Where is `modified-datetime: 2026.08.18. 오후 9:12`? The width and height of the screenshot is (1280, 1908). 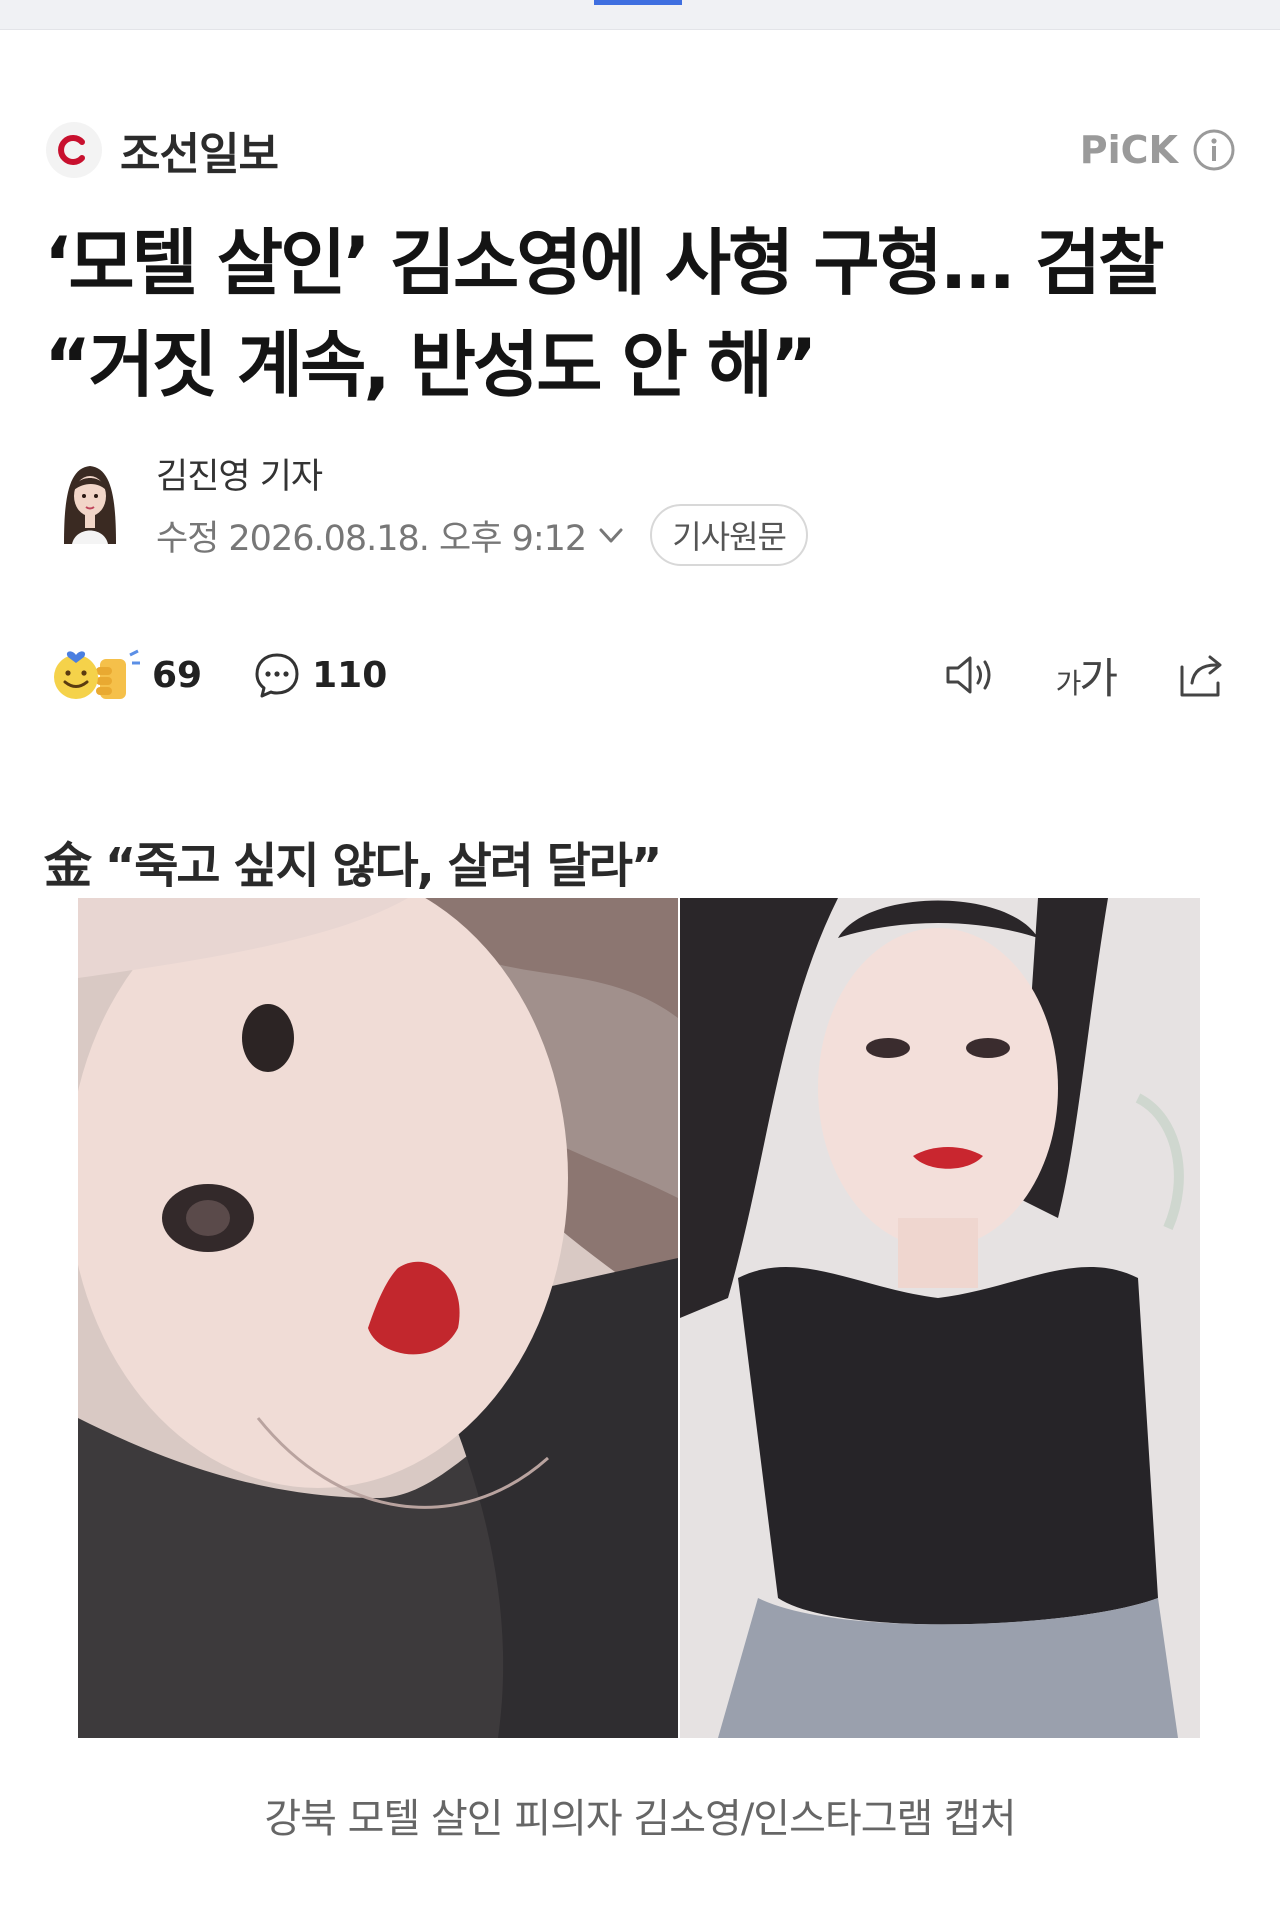 modified-datetime: 2026.08.18. 오후 9:12 is located at coordinates (407, 538).